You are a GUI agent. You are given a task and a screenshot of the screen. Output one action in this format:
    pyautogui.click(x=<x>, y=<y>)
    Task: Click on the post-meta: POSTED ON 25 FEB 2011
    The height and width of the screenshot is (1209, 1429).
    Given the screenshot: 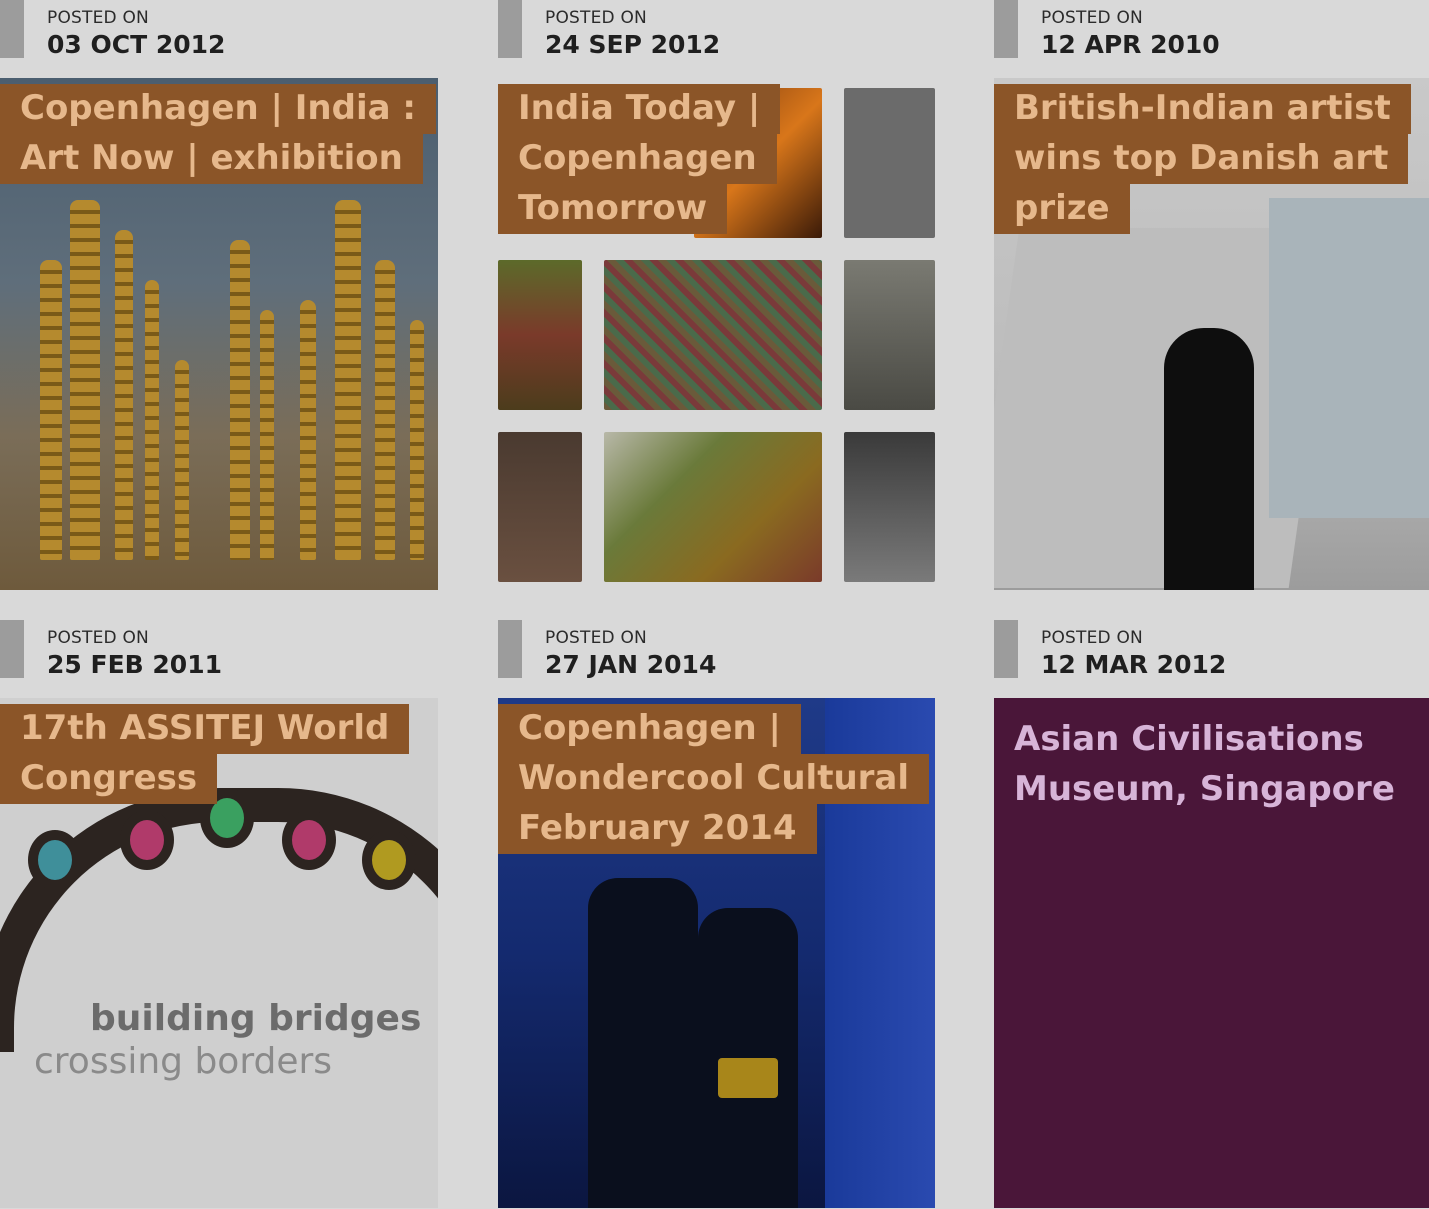 What is the action you would take?
    pyautogui.click(x=219, y=659)
    